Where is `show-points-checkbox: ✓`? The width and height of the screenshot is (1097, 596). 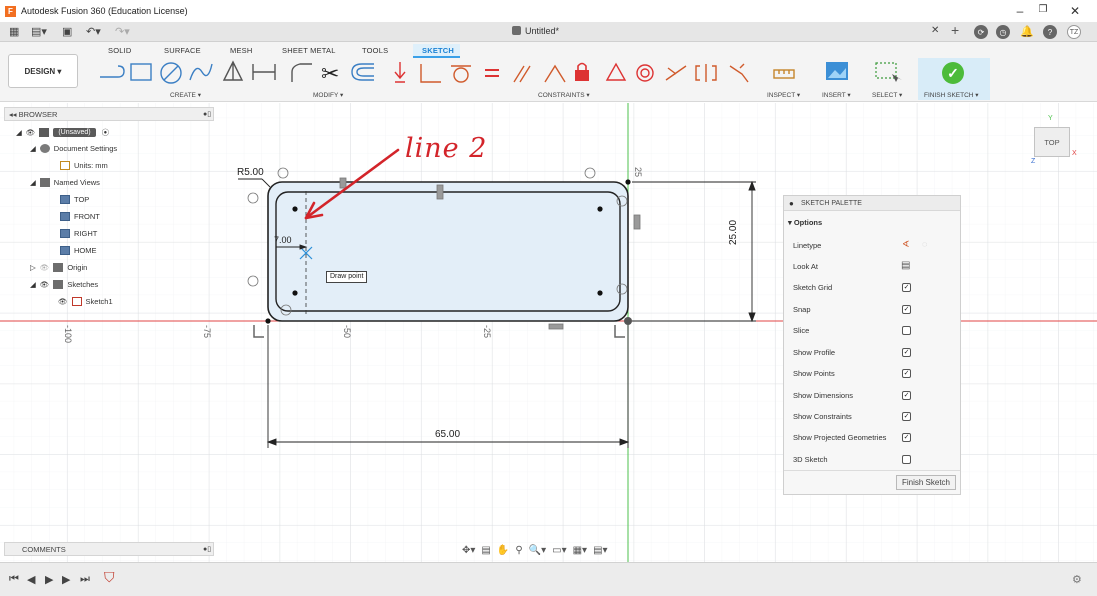
show-points-checkbox: ✓ is located at coordinates (906, 373).